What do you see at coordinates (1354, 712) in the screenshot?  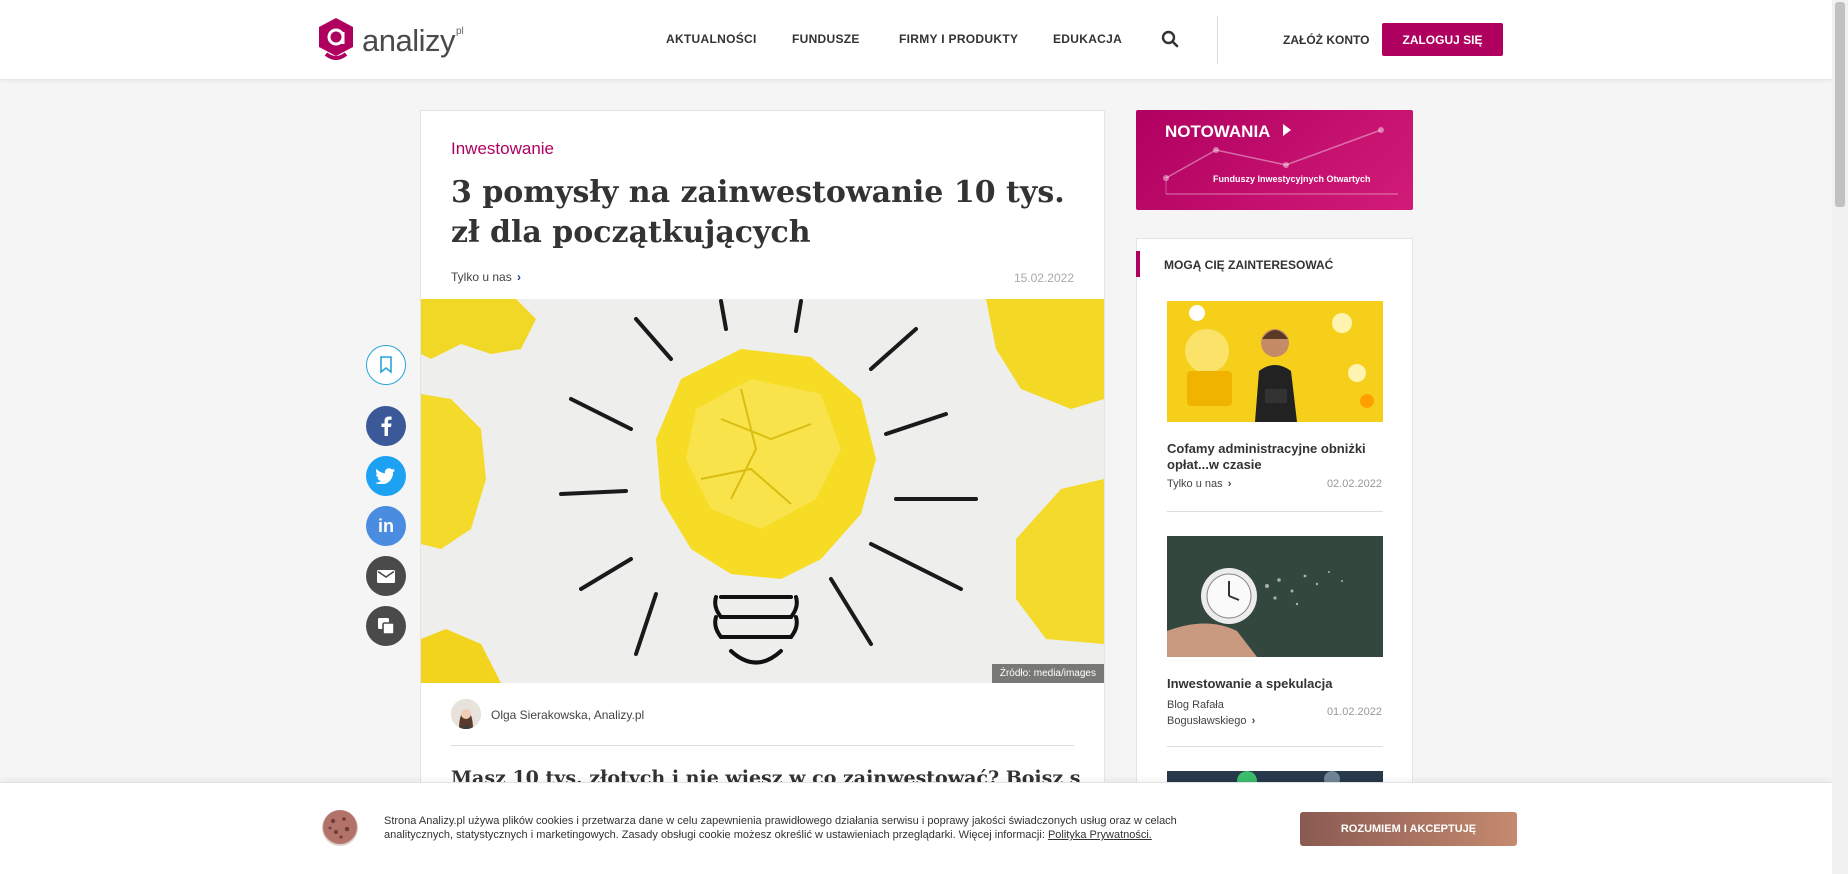 I see `related-card-date: 01.02.2022` at bounding box center [1354, 712].